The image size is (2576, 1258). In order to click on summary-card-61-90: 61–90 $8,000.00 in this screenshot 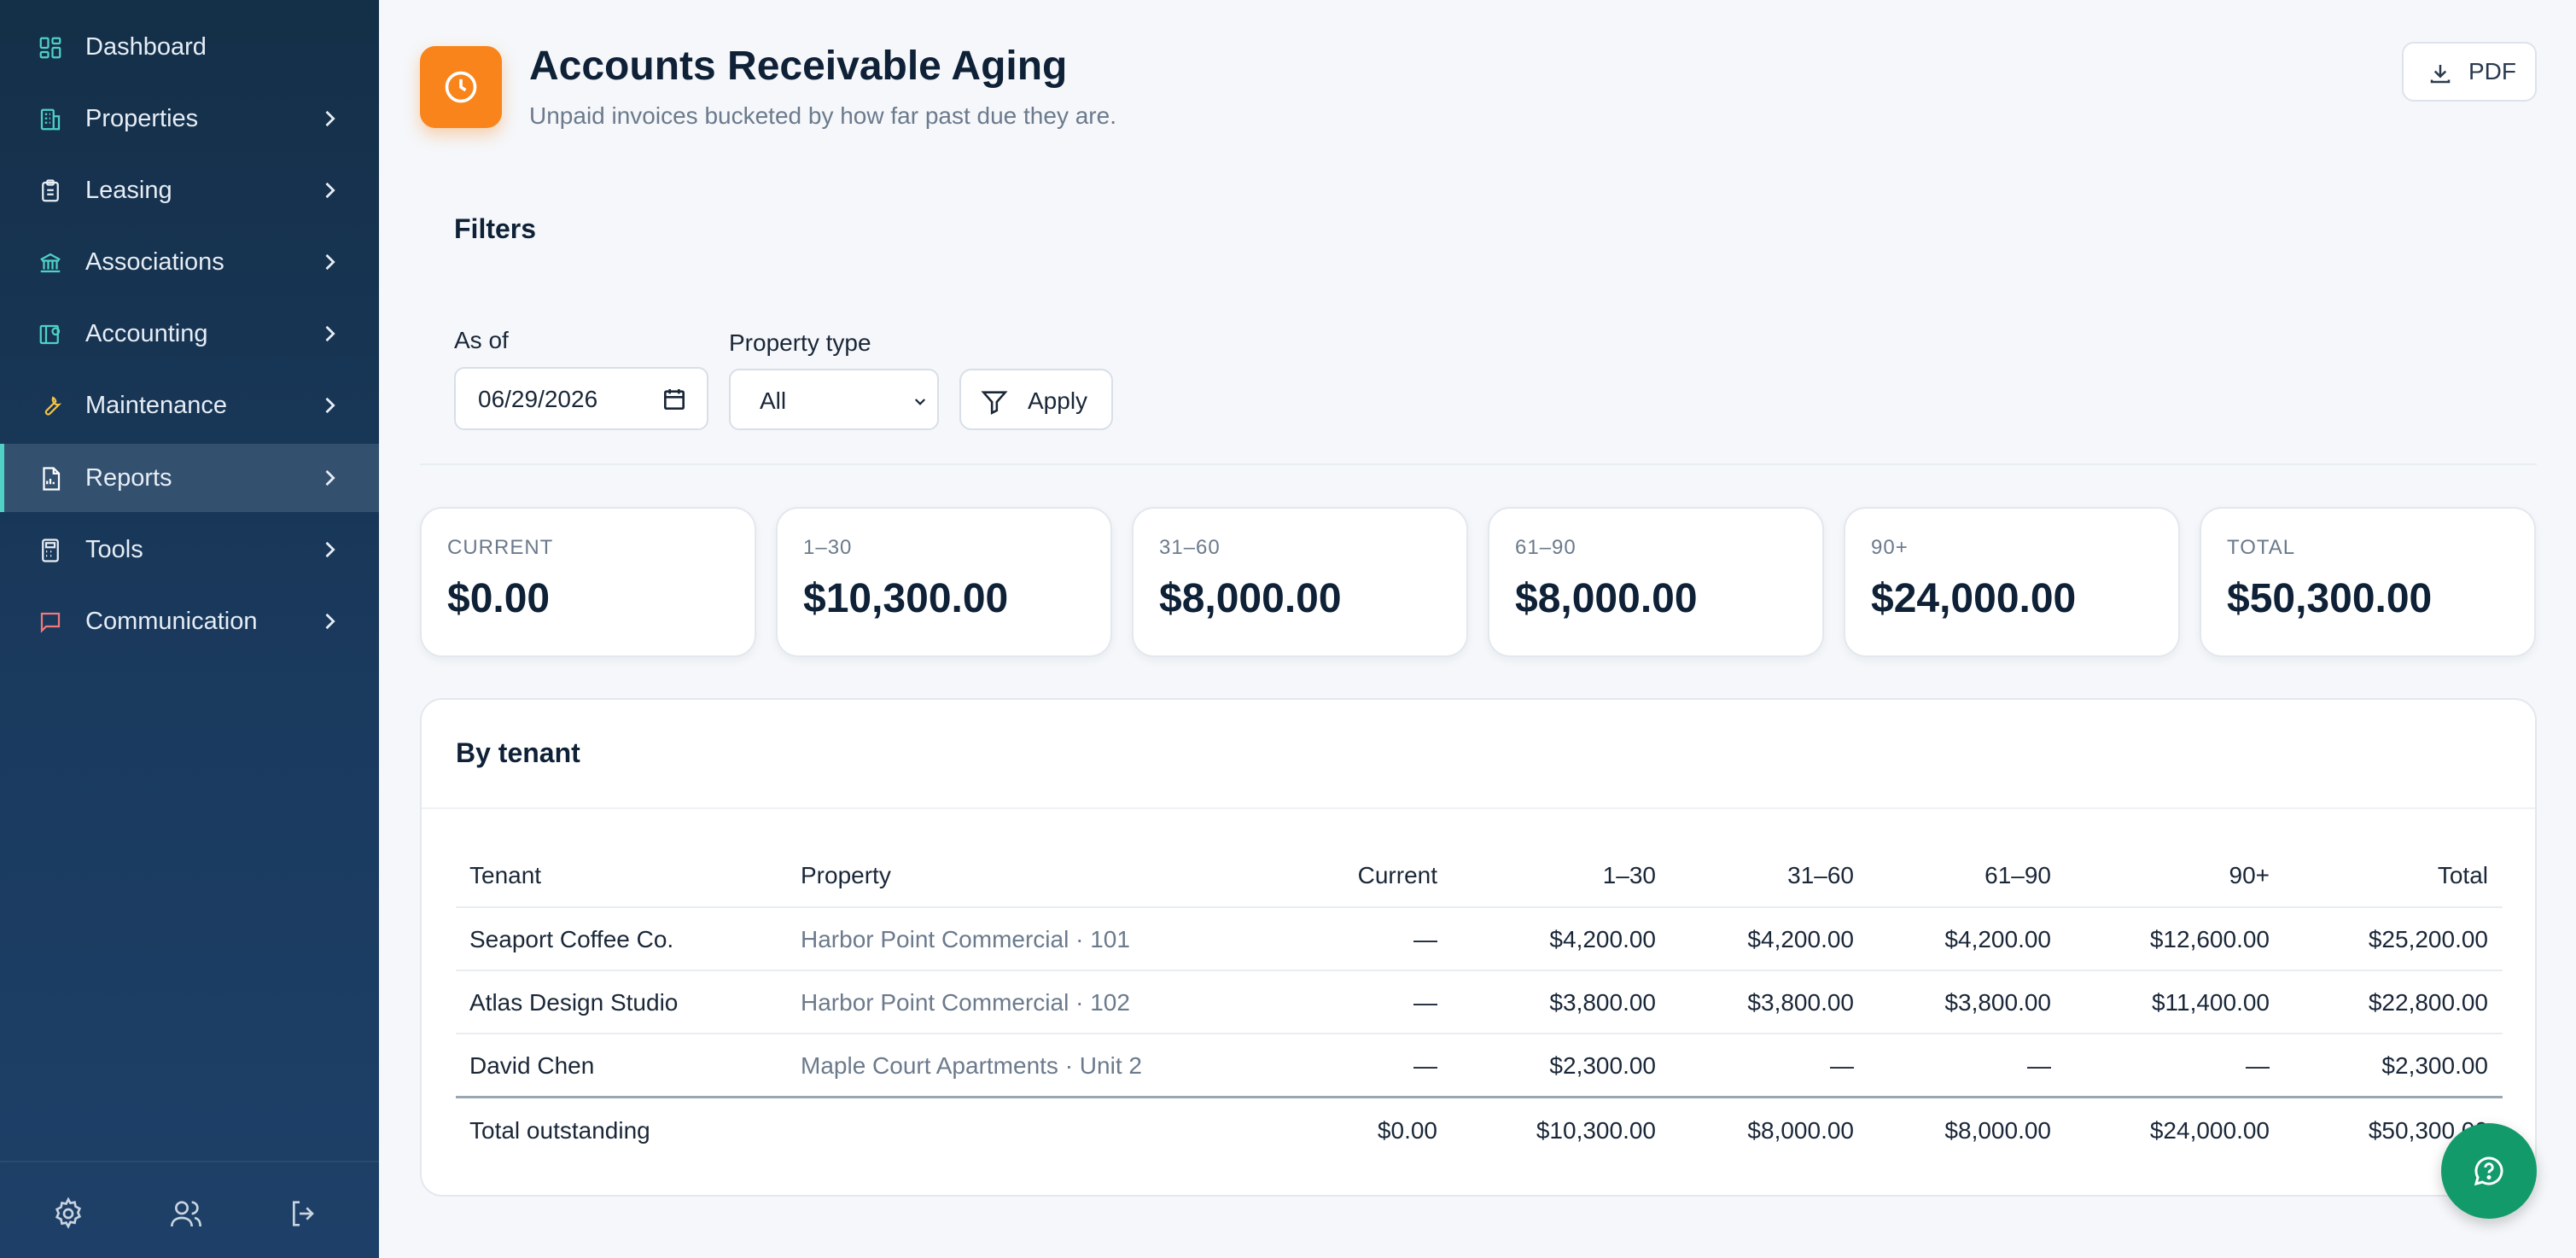, I will do `click(1656, 582)`.